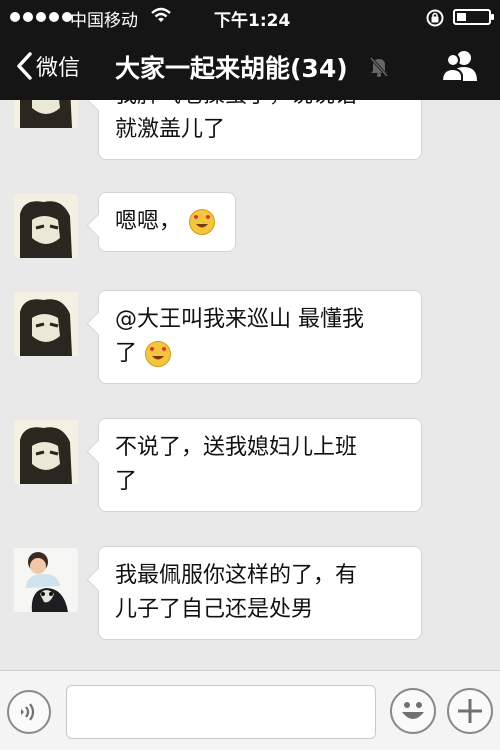  What do you see at coordinates (379, 69) in the screenshot?
I see `muted-bell-icon` at bounding box center [379, 69].